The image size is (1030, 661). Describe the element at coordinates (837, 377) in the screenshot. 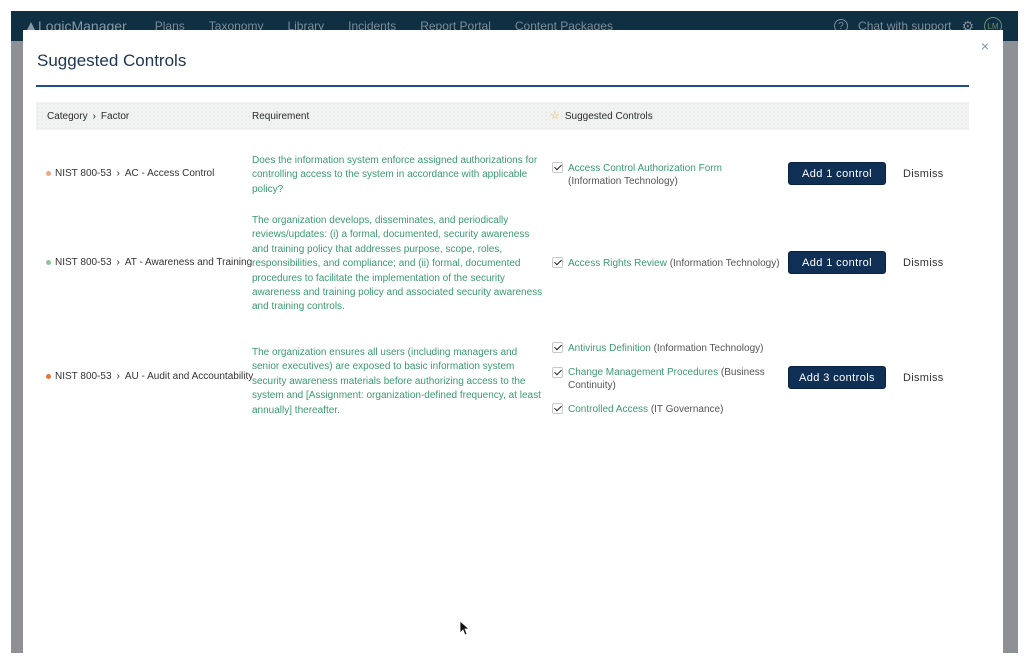

I see `add-controls-button: Add 3 controls` at that location.